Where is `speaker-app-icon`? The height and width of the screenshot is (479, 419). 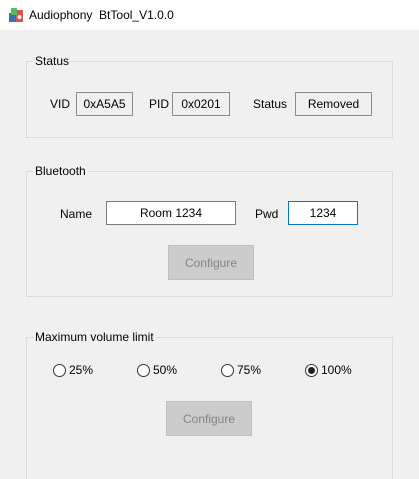
speaker-app-icon is located at coordinates (16, 15).